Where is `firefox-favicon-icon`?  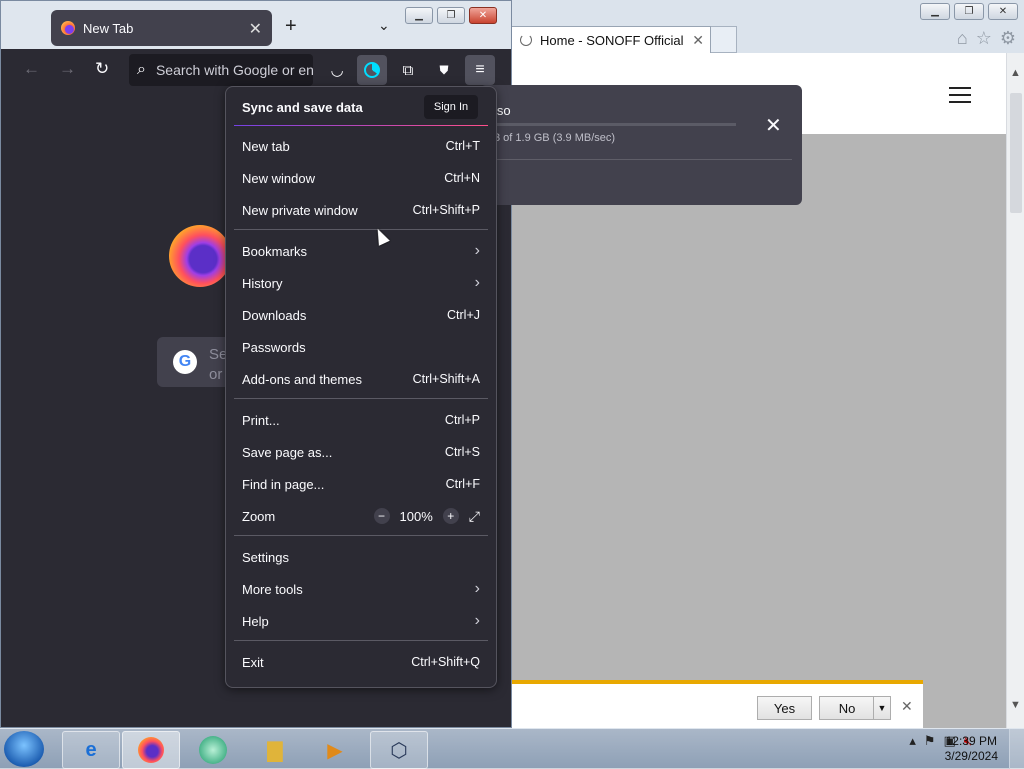
firefox-favicon-icon is located at coordinates (68, 28).